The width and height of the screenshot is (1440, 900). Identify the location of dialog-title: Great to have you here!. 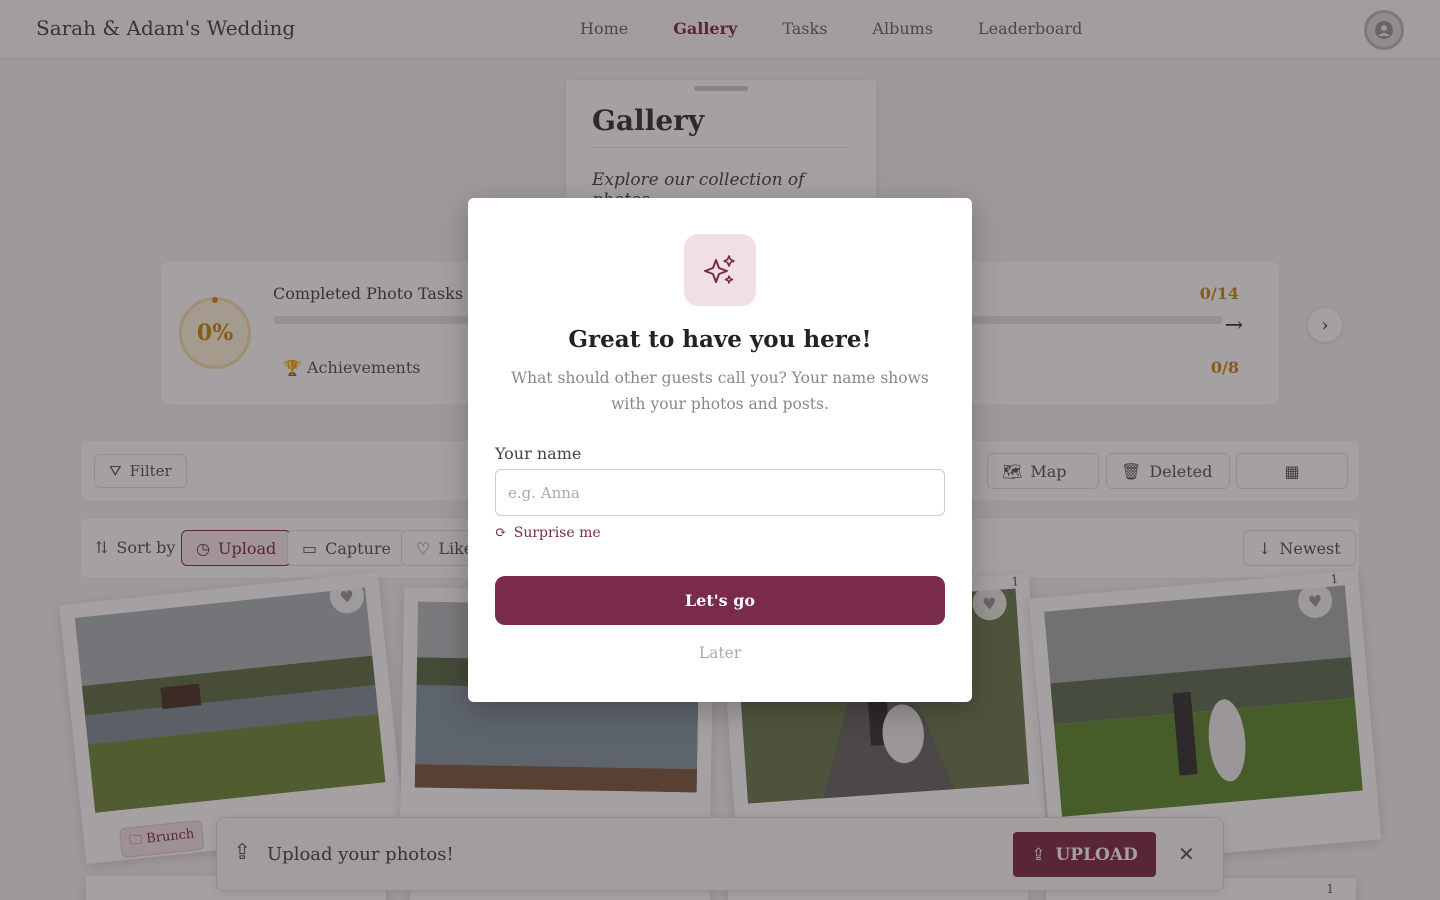
(720, 339).